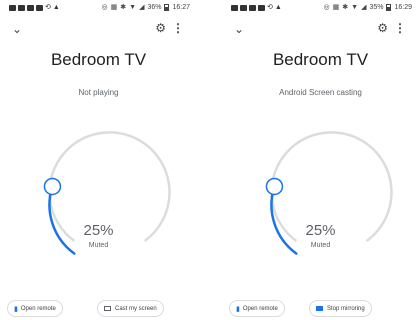 The image size is (420, 320). I want to click on system-icons: ◎ ▦ ✱ ▼ ◢ 36% 16:27, so click(146, 7).